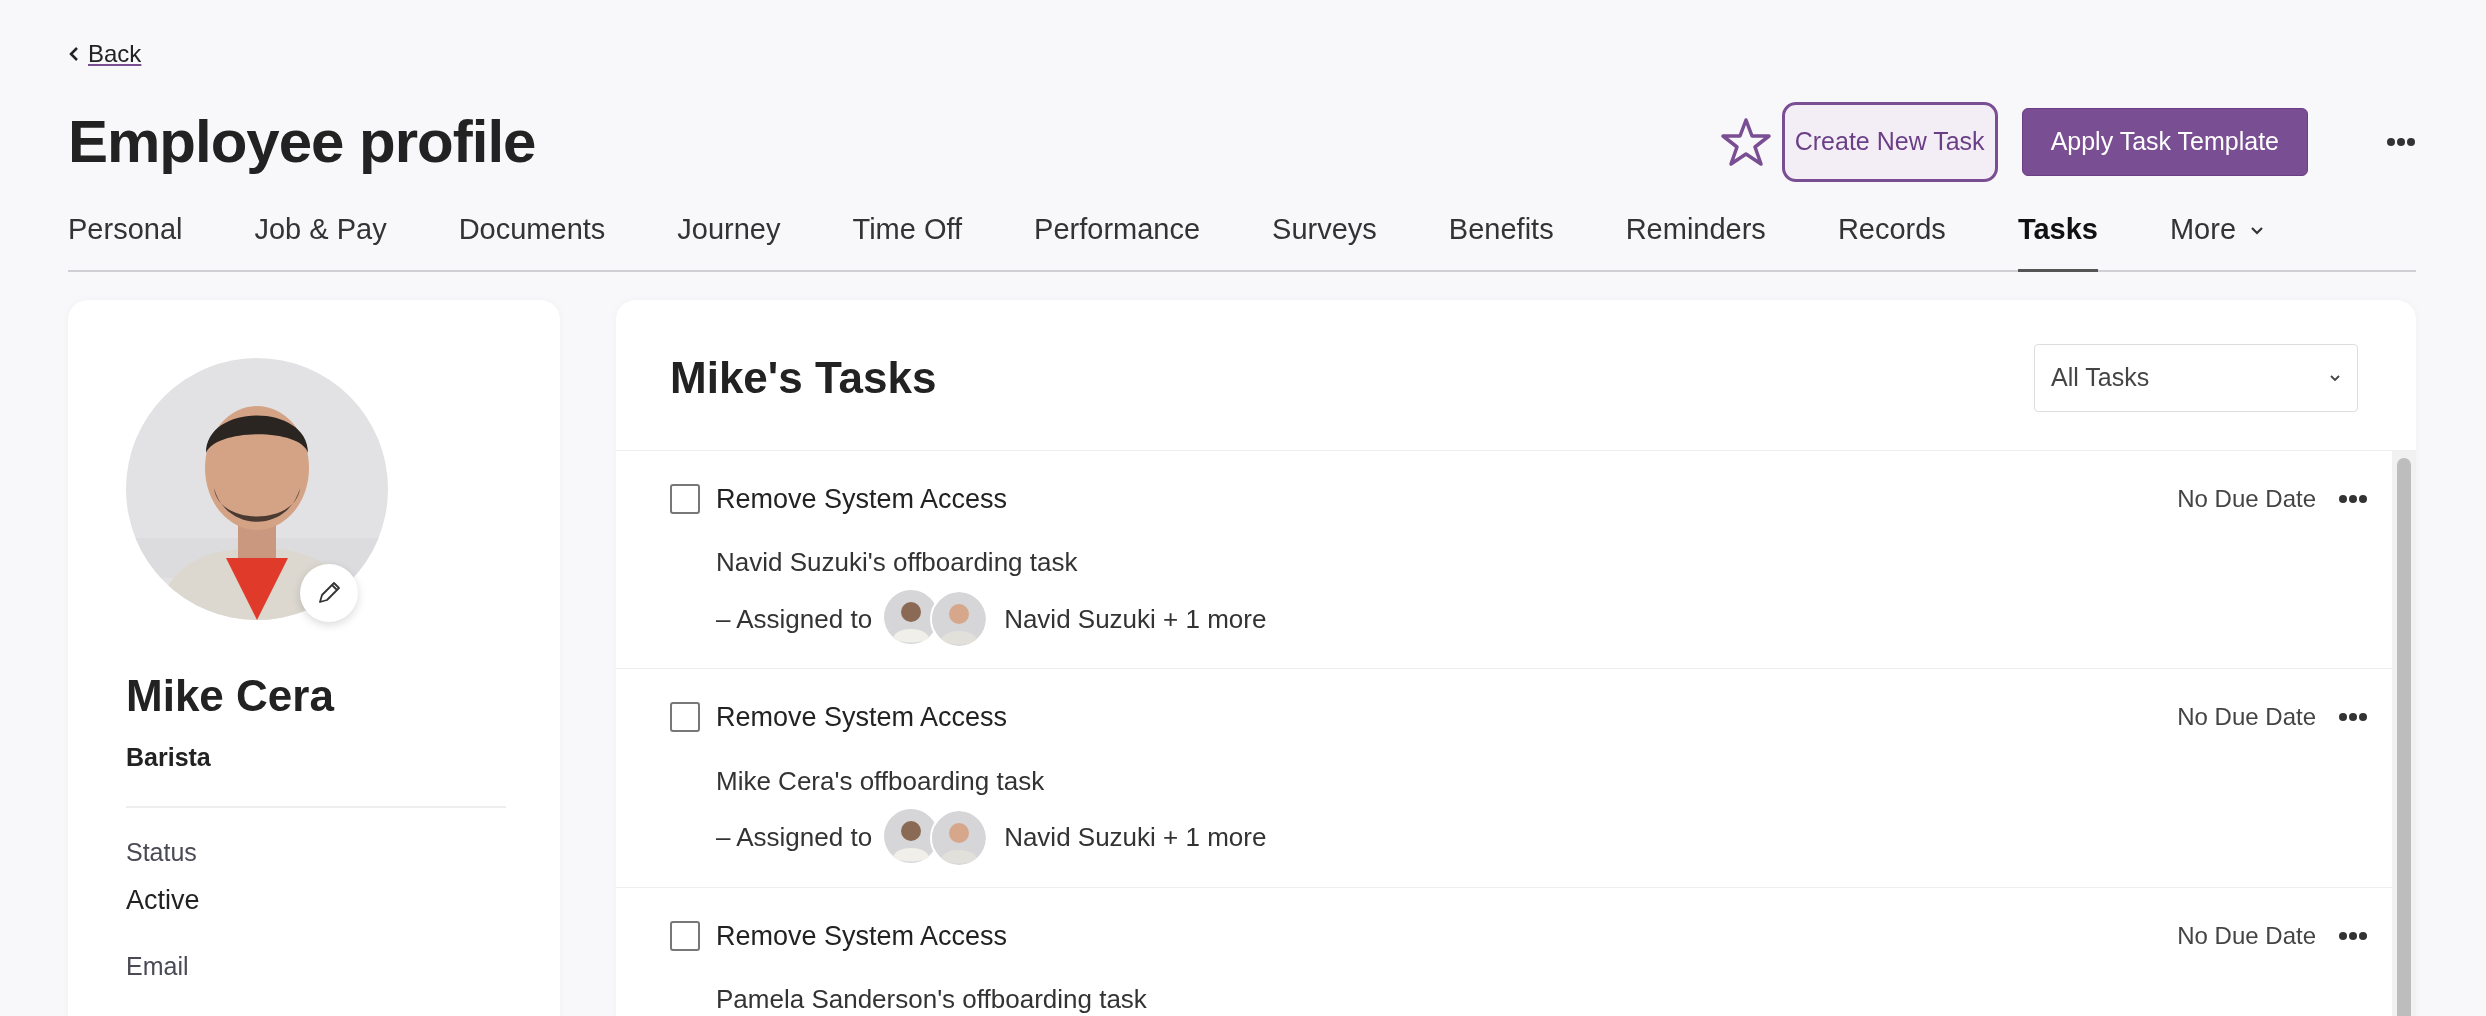 This screenshot has width=2486, height=1016. What do you see at coordinates (1501, 239) in the screenshot?
I see `tab: Benefits` at bounding box center [1501, 239].